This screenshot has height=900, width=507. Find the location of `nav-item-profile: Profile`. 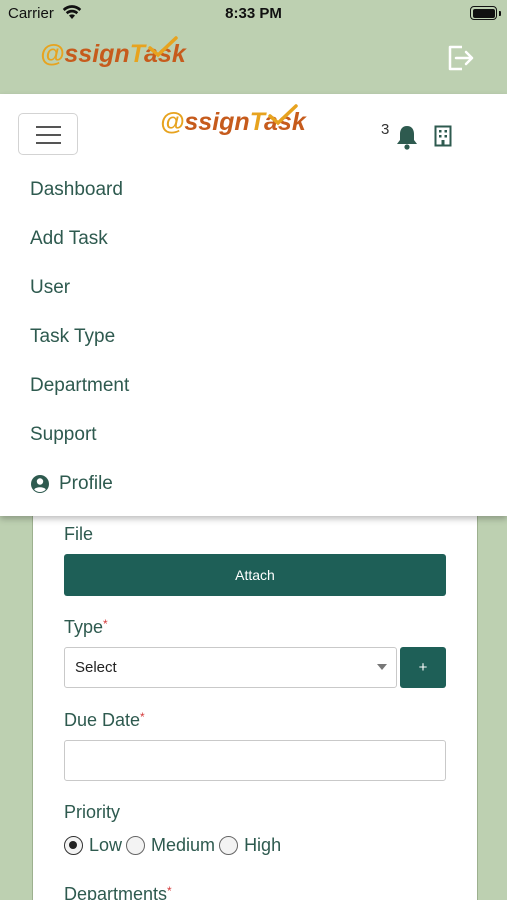

nav-item-profile: Profile is located at coordinates (79, 496).